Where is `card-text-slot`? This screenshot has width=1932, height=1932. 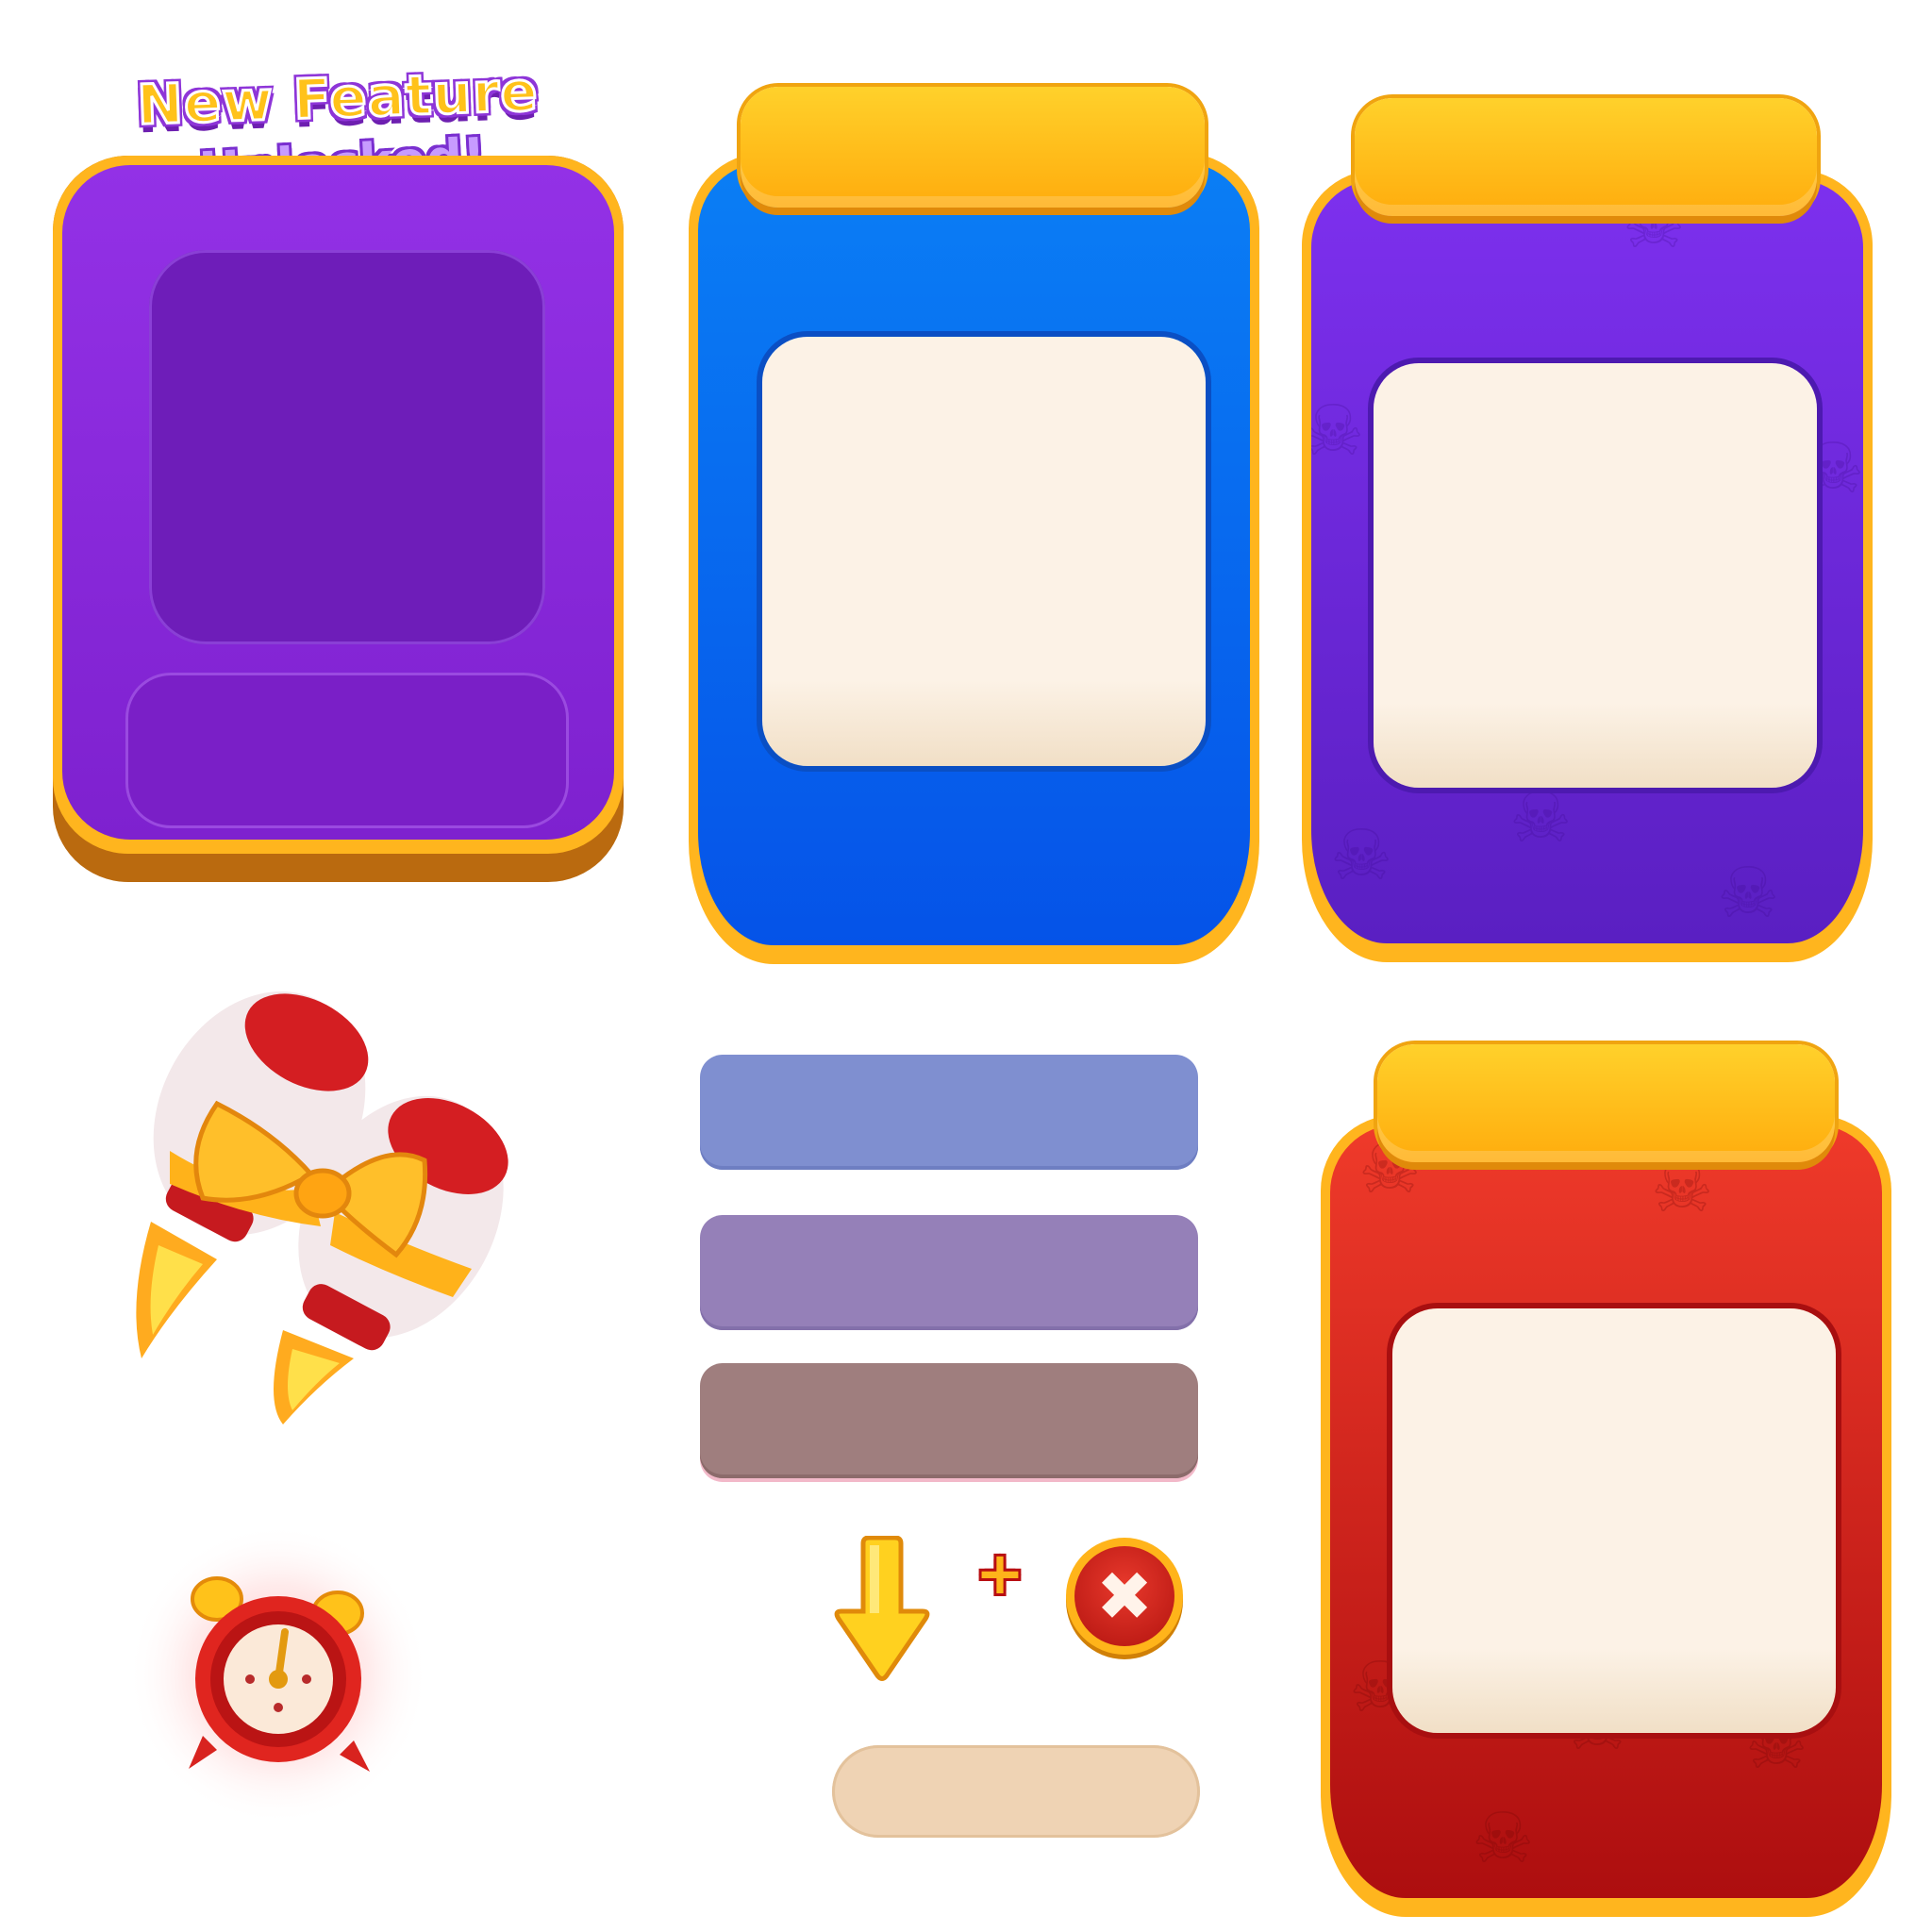
card-text-slot is located at coordinates (347, 751).